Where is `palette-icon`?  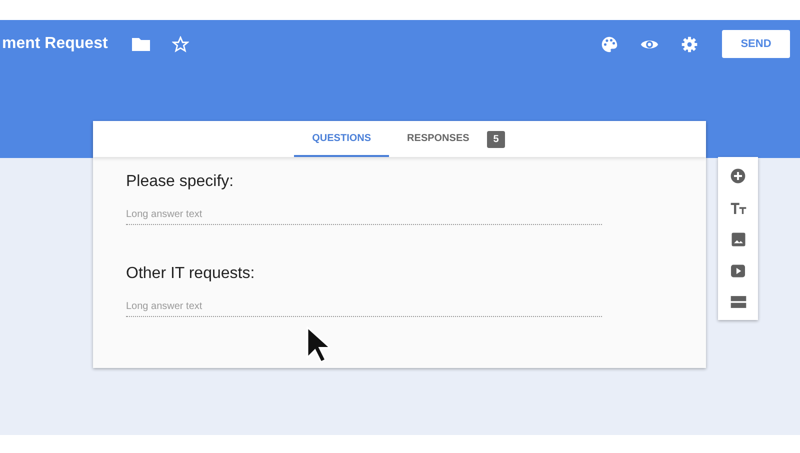
palette-icon is located at coordinates (609, 44).